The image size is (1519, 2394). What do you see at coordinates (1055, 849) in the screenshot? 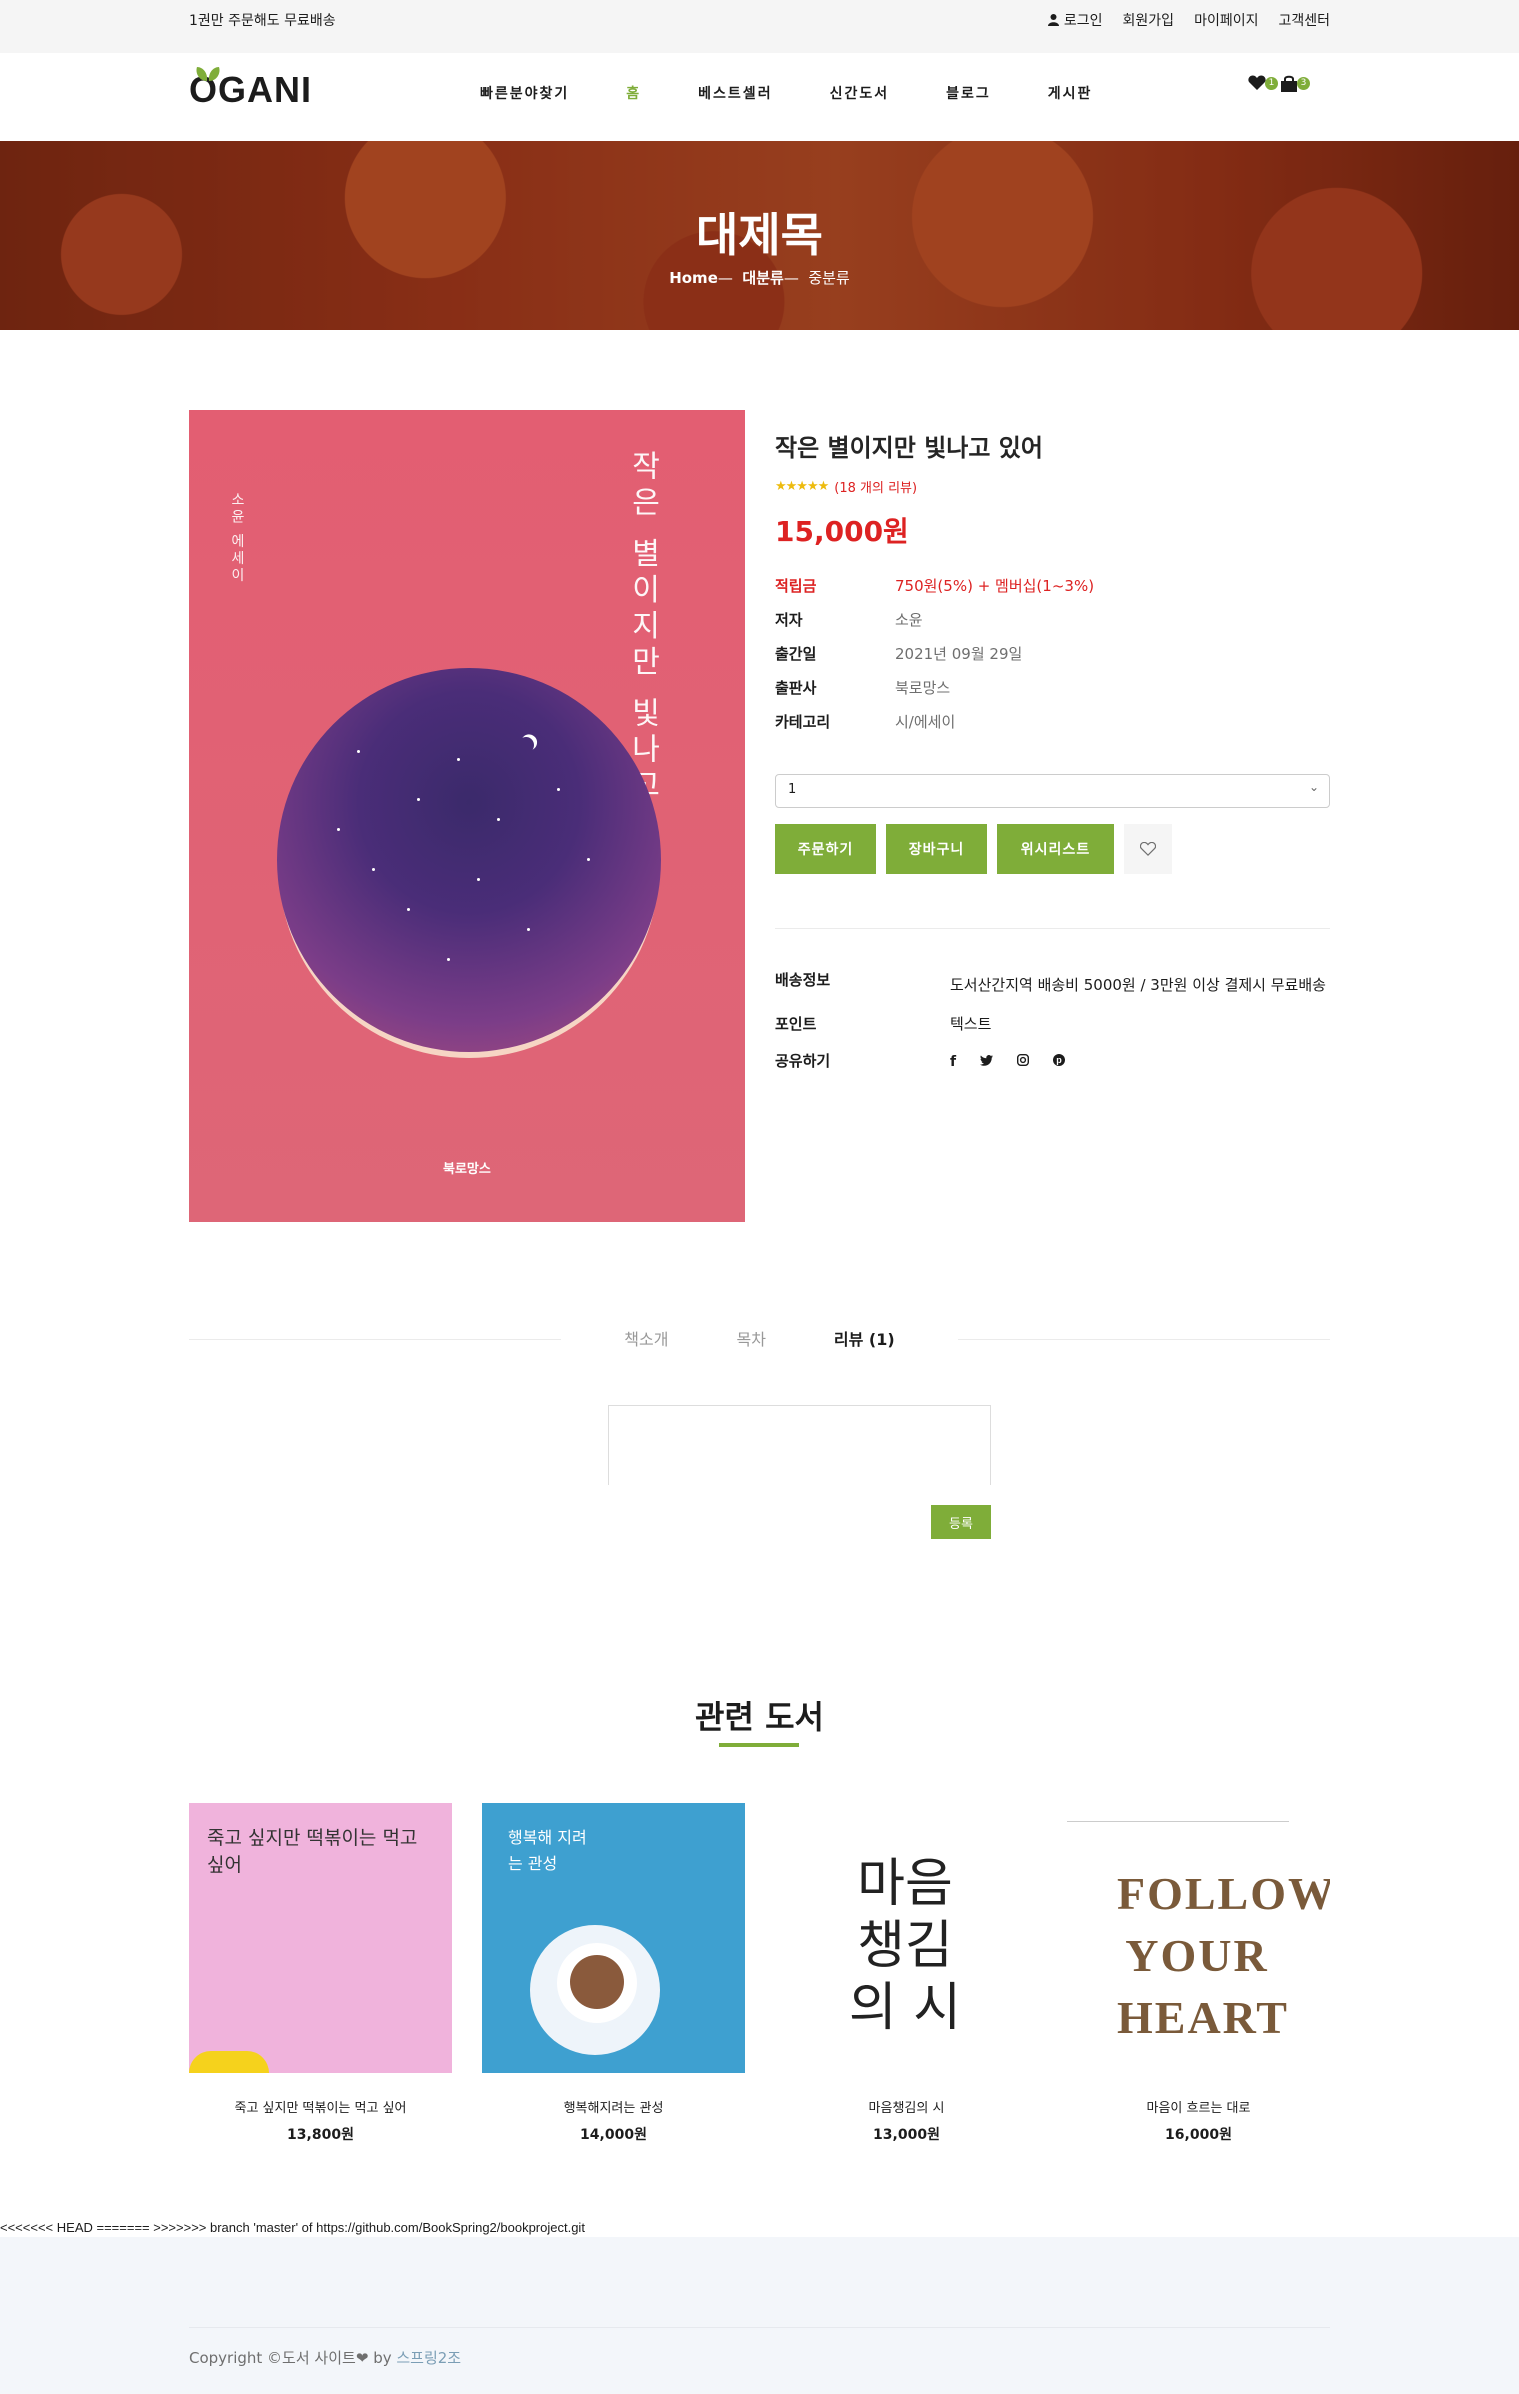
I see `add-to-wishlist-button: 위시리스트` at bounding box center [1055, 849].